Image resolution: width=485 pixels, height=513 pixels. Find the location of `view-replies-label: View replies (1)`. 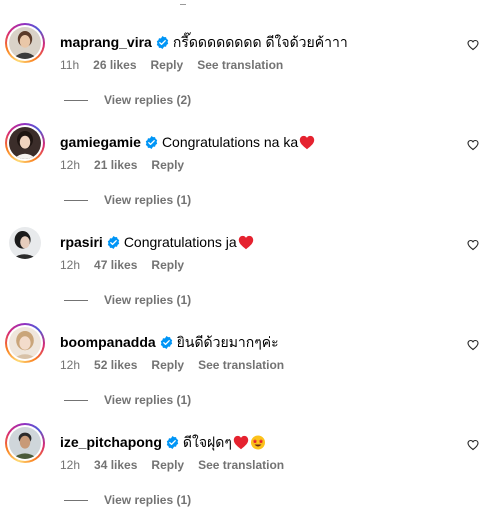

view-replies-label: View replies (1) is located at coordinates (148, 500).